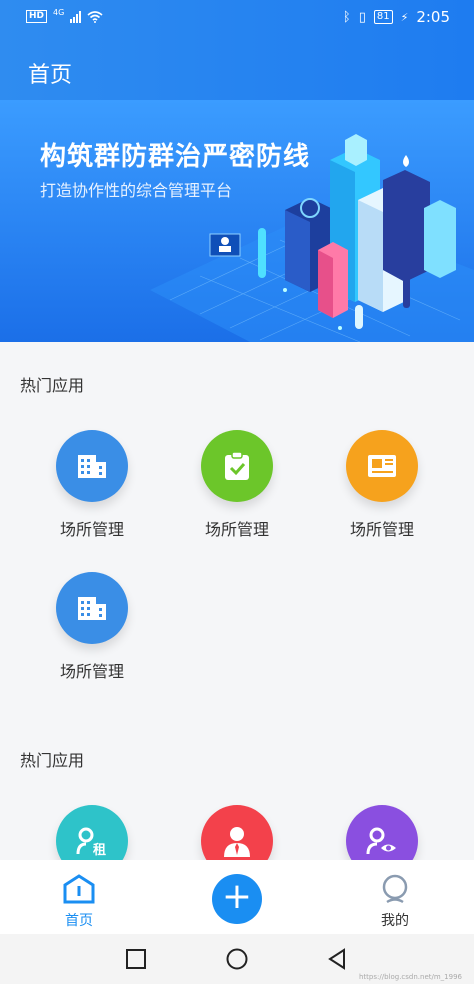 This screenshot has width=474, height=984. Describe the element at coordinates (91, 841) in the screenshot. I see `rent-user-icon: 租` at that location.